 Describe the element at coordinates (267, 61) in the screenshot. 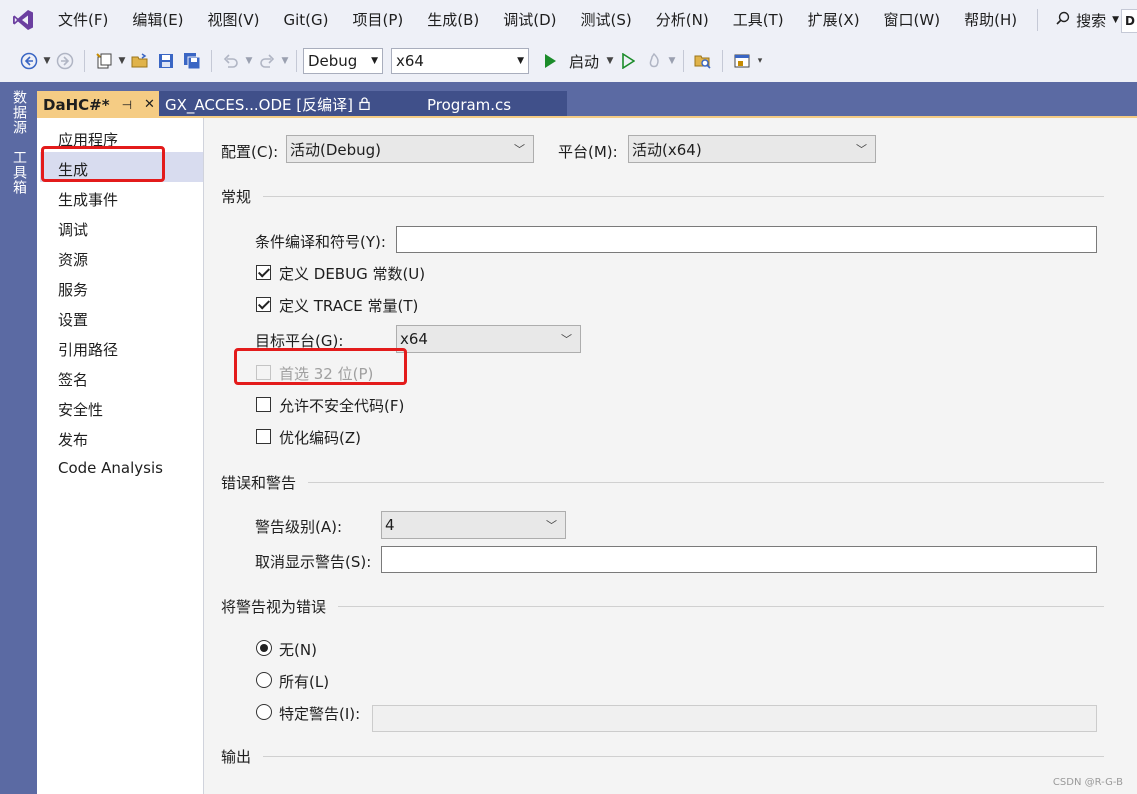

I see `redo-icon` at that location.